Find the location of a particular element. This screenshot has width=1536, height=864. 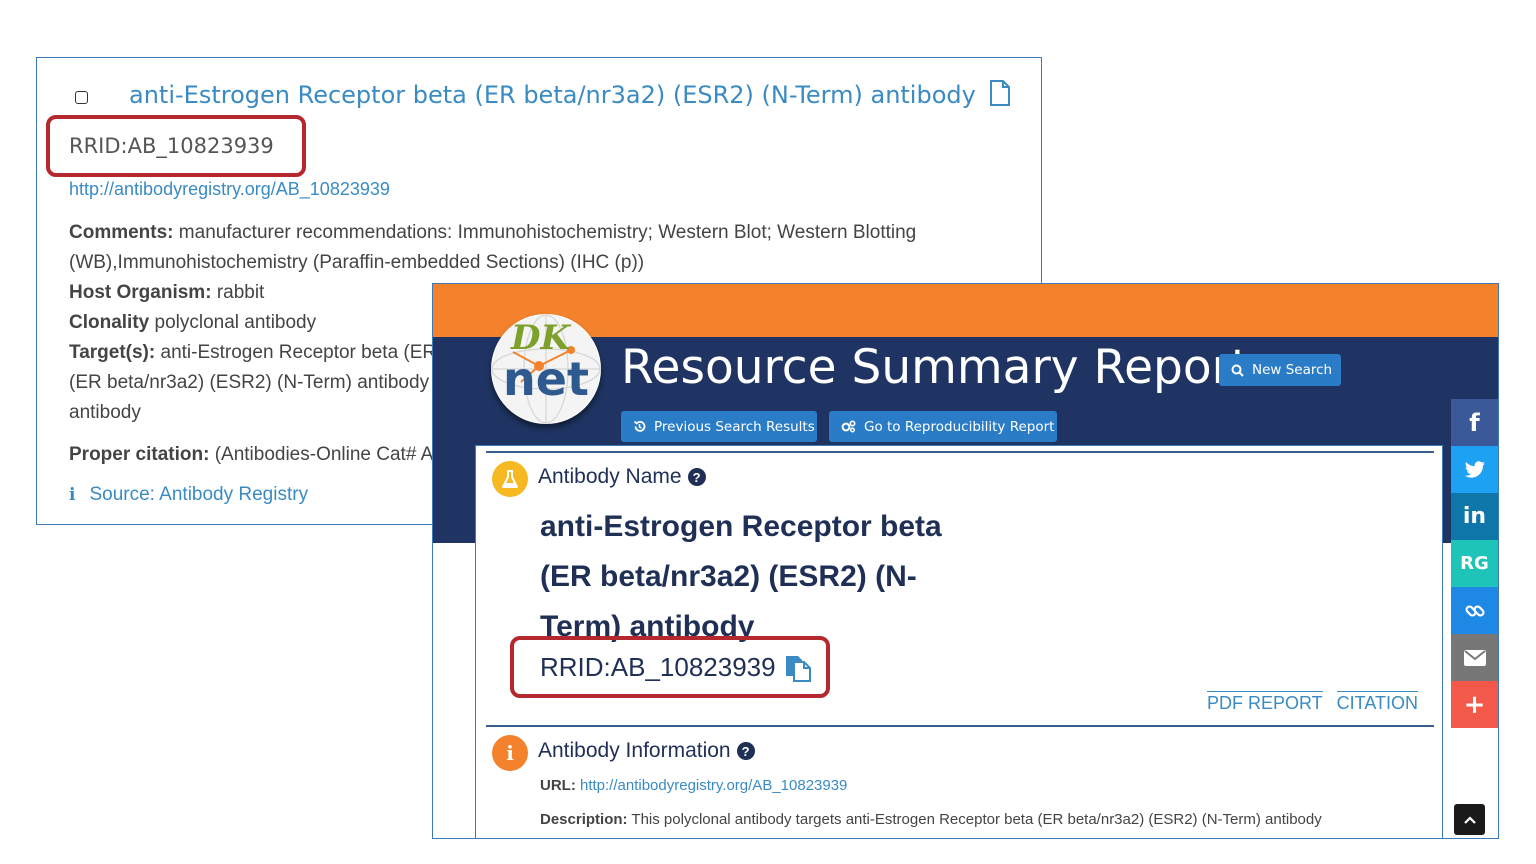

facebook-icon: f is located at coordinates (1474, 422).